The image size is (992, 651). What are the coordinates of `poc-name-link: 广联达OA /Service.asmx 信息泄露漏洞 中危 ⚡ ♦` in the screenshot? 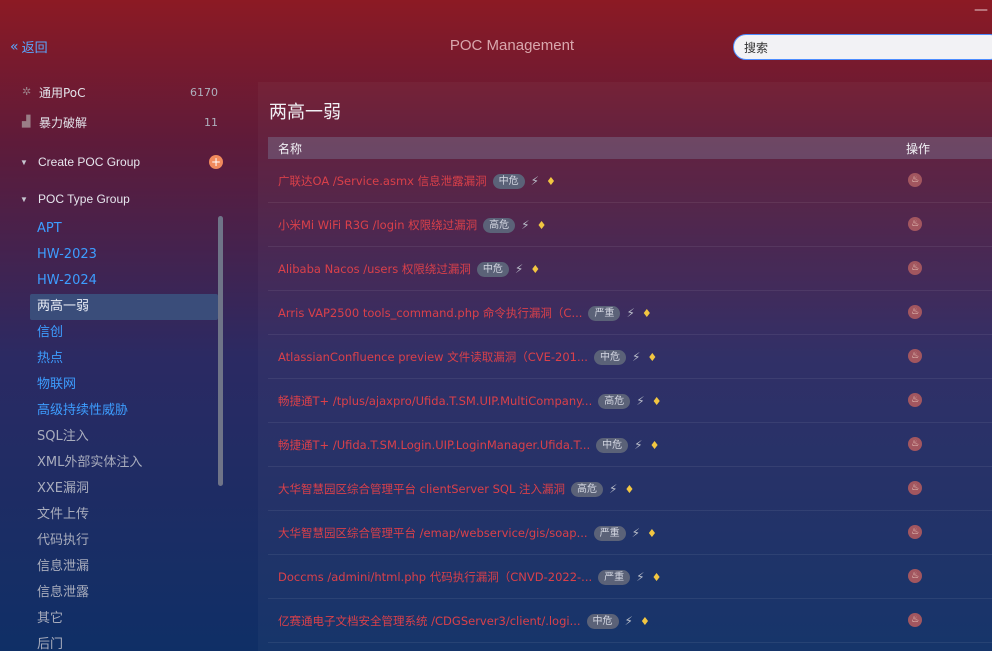 It's located at (417, 181).